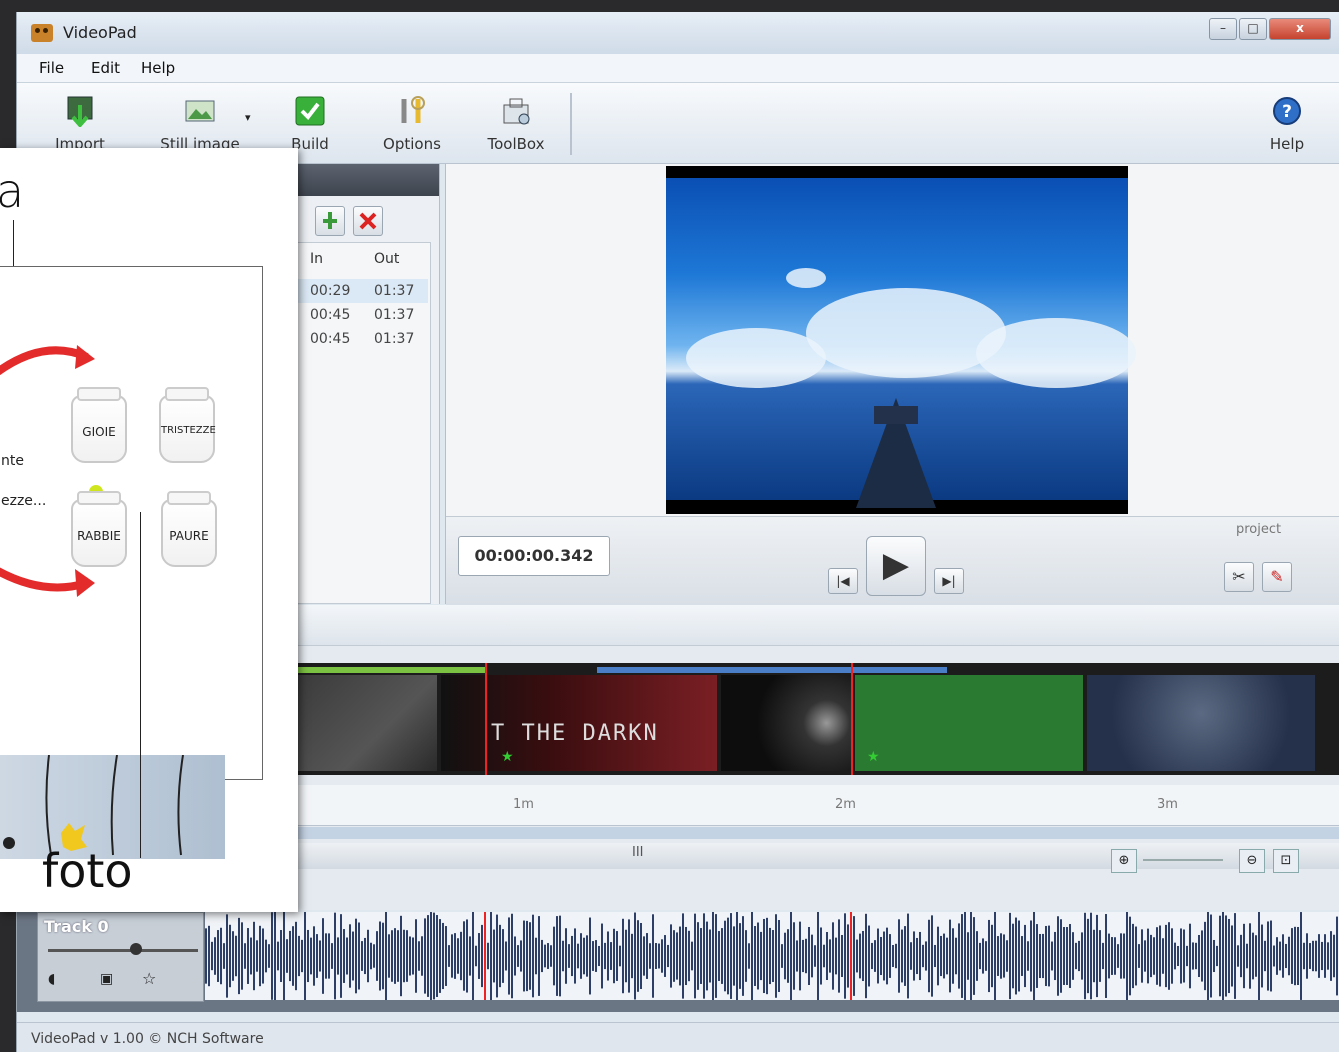 This screenshot has height=1052, width=1339. What do you see at coordinates (99, 536) in the screenshot?
I see `jar-label: RABBIE` at bounding box center [99, 536].